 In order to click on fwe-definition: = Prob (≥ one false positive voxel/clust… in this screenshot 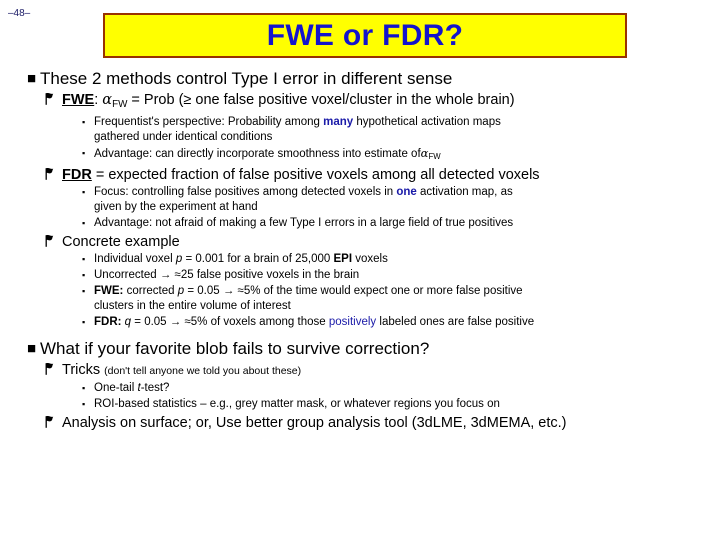, I will do `click(323, 100)`.